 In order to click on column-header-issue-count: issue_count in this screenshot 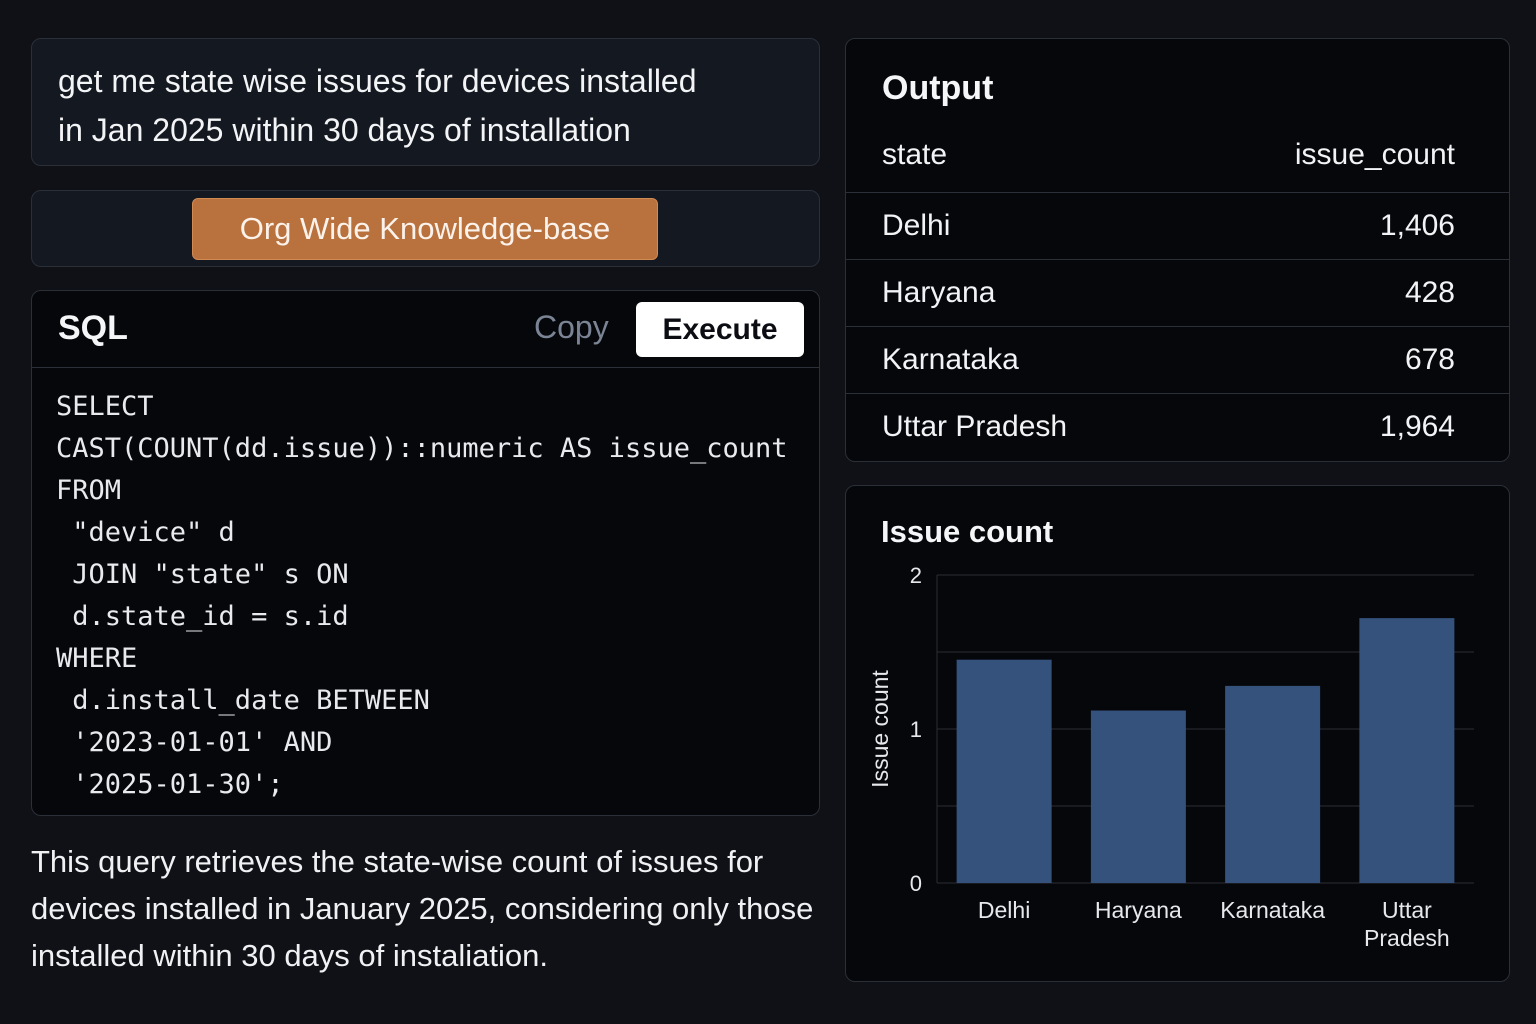, I will do `click(1374, 154)`.